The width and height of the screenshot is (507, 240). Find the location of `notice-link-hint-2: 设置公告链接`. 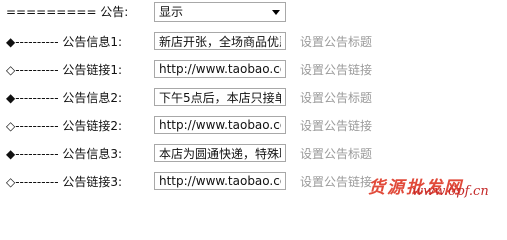

notice-link-hint-2: 设置公告链接 is located at coordinates (336, 126).